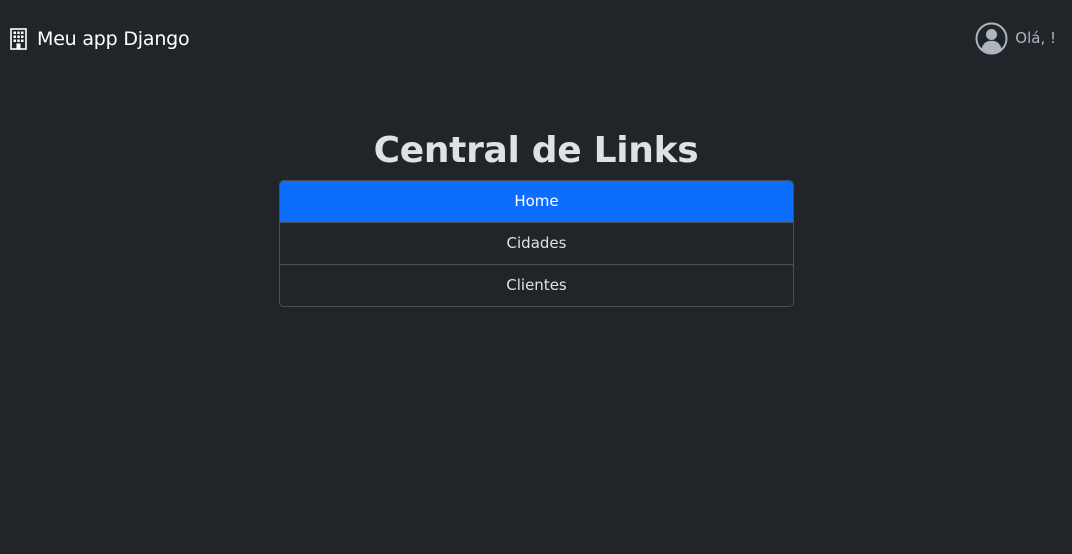  What do you see at coordinates (536, 39) in the screenshot?
I see `navbar: Meu app Django Olá, !` at bounding box center [536, 39].